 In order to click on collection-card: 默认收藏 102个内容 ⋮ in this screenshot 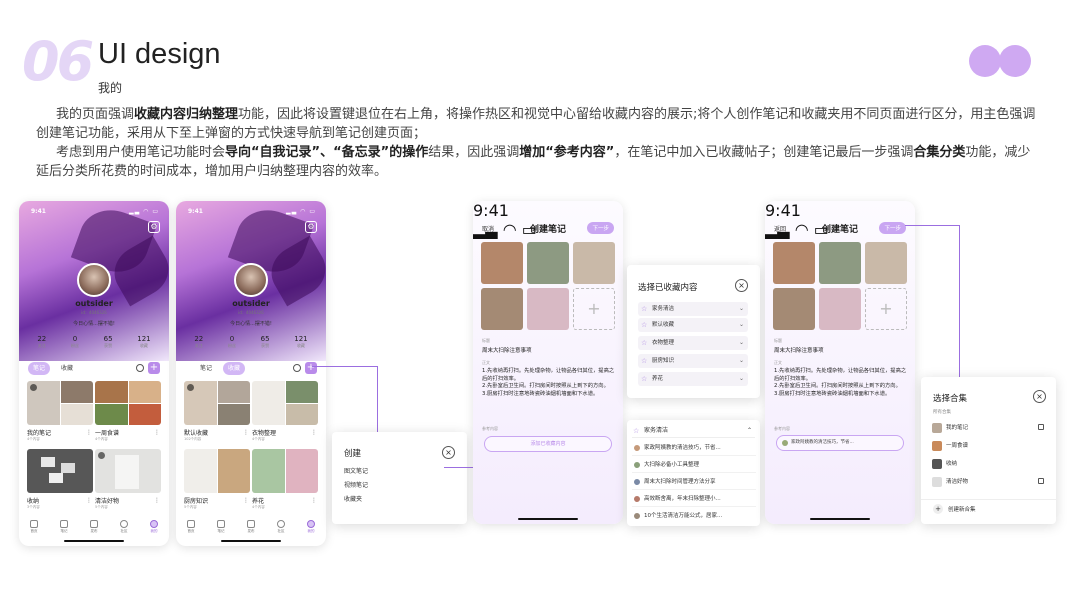, I will do `click(217, 411)`.